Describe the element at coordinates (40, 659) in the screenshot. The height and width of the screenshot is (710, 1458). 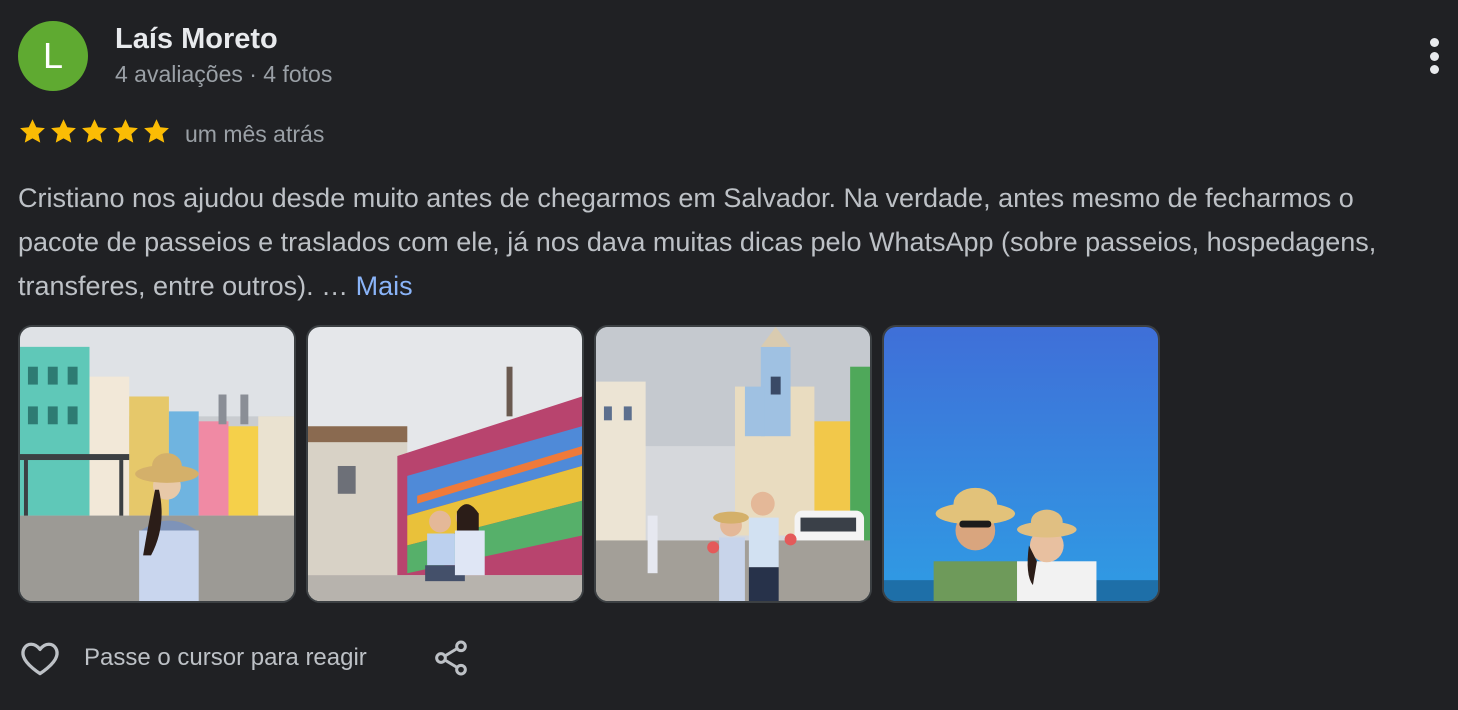
I see `heart-outline-icon` at that location.